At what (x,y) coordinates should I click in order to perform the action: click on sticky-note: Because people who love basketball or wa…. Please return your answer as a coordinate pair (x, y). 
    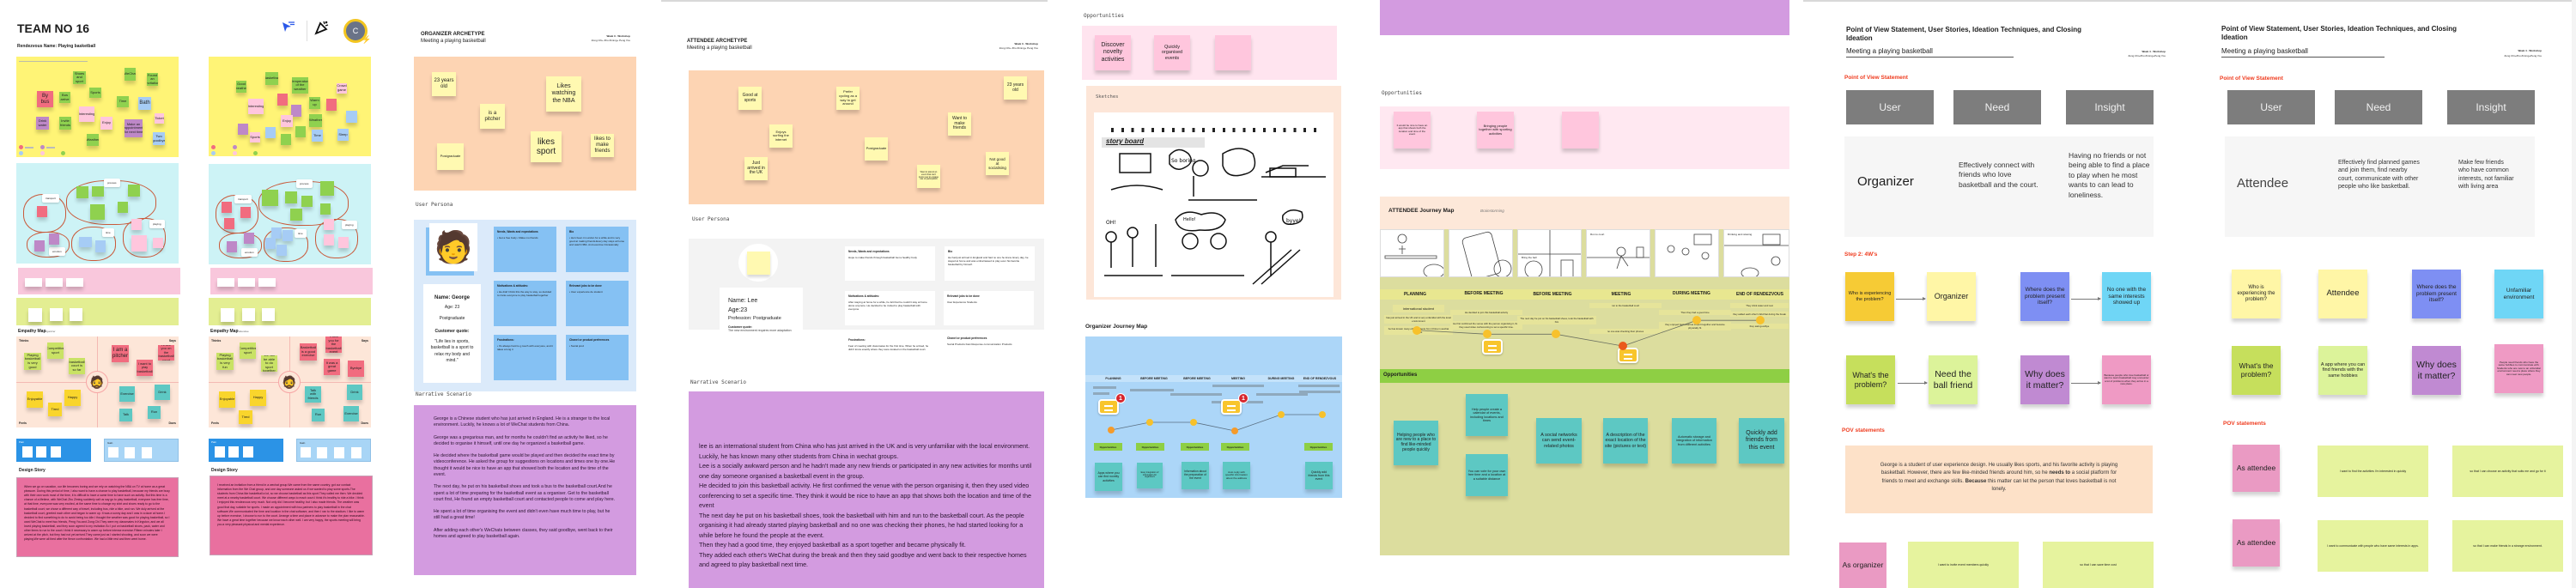
    Looking at the image, I should click on (2126, 379).